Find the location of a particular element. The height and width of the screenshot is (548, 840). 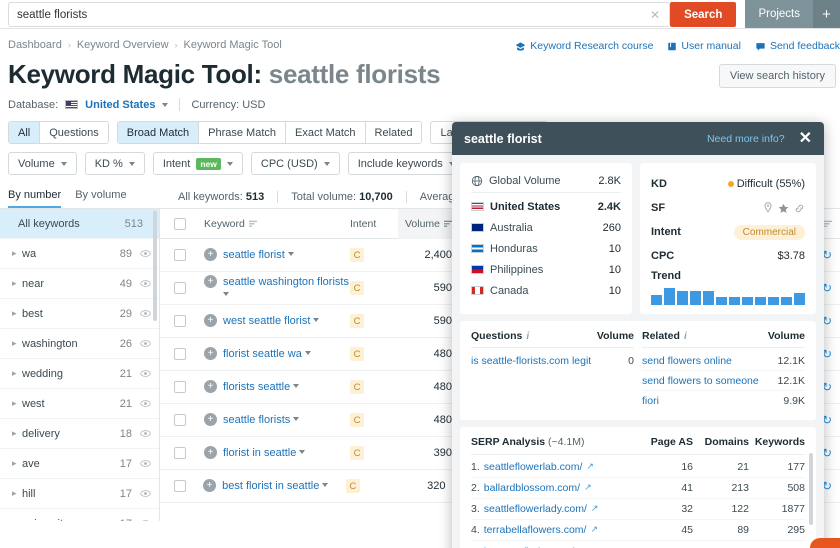

sidebar-item-university: ▸university17 is located at coordinates (79, 515).